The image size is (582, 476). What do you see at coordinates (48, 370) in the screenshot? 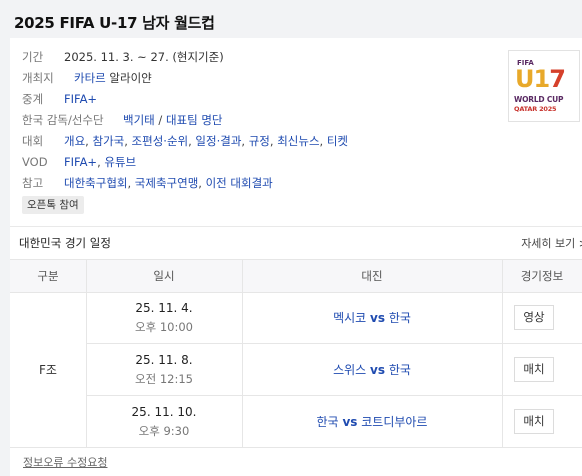
I see `group-cell: F조` at bounding box center [48, 370].